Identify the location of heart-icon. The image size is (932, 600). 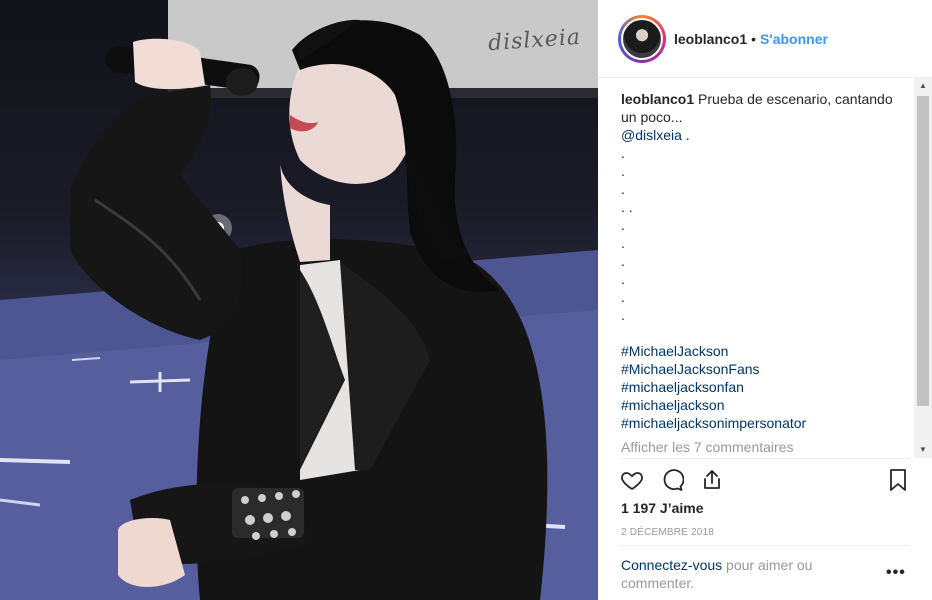
(632, 481).